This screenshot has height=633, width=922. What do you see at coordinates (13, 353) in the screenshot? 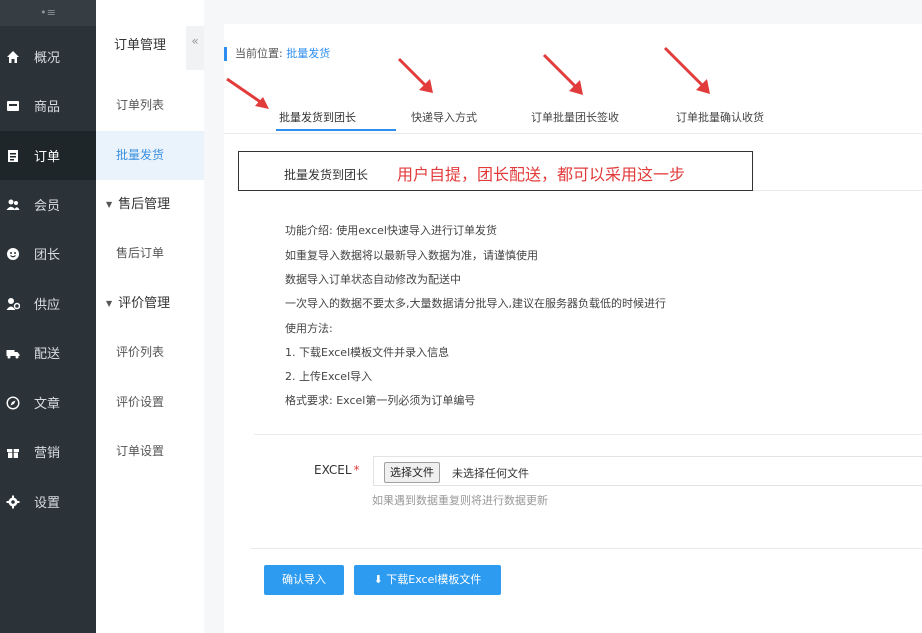
I see `truck-icon` at bounding box center [13, 353].